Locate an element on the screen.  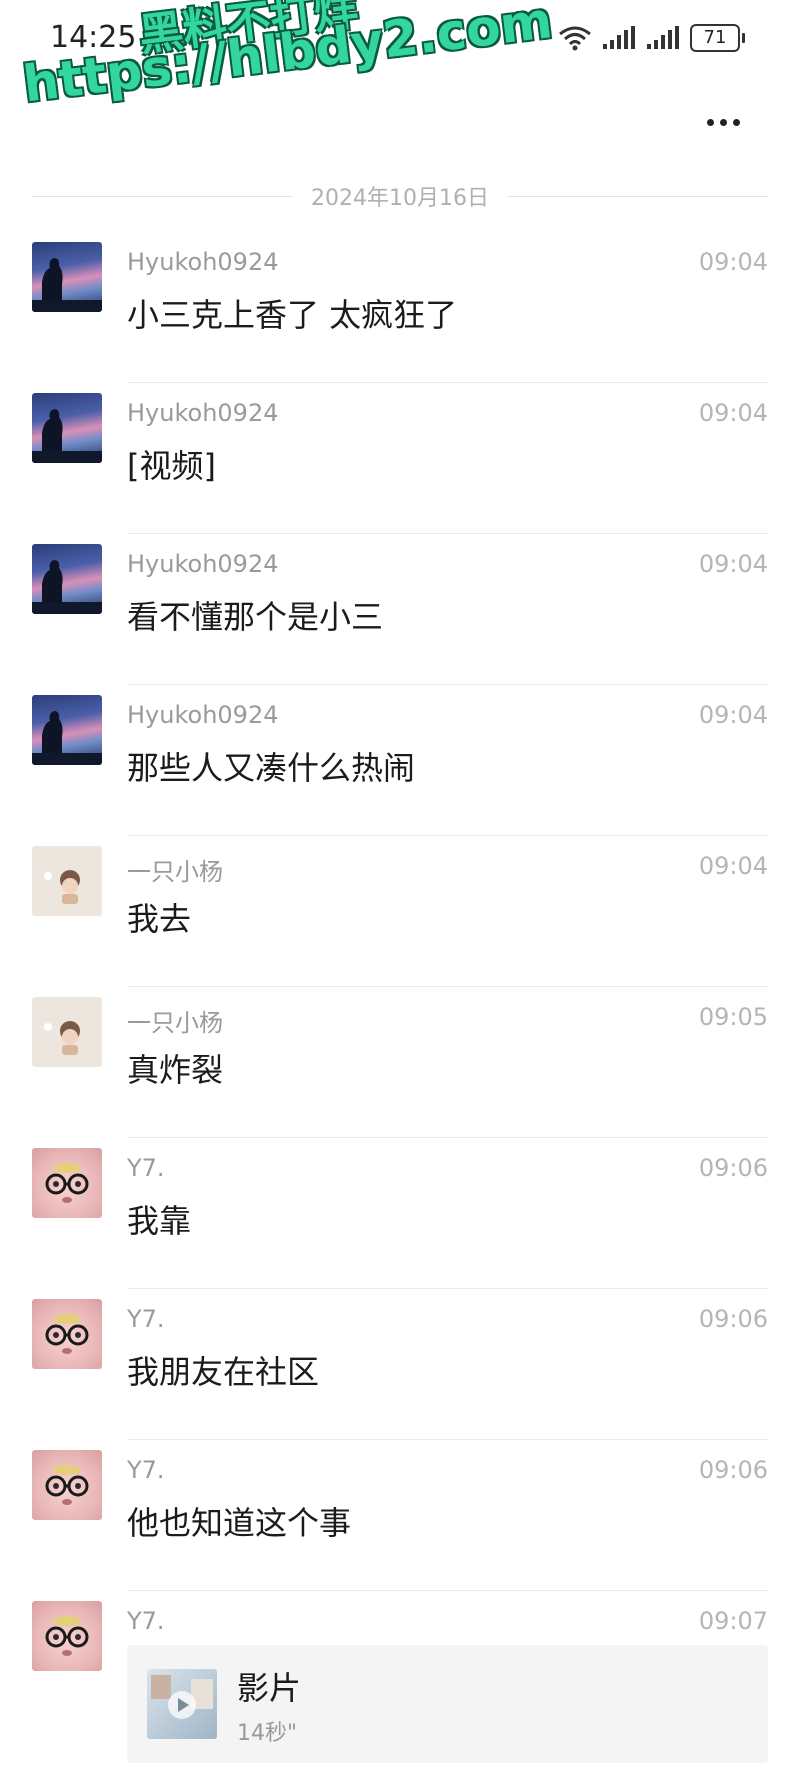
message-text: 我去 is located at coordinates (159, 919).